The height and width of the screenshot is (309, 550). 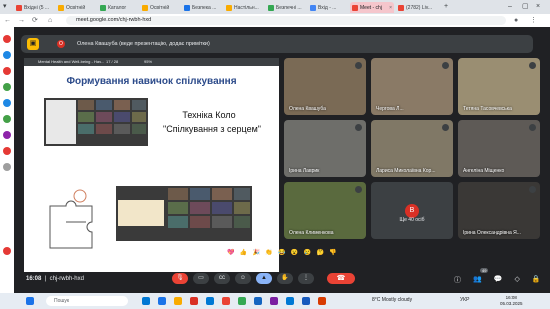 I want to click on reload-icon: ⟳, so click(x=35, y=20).